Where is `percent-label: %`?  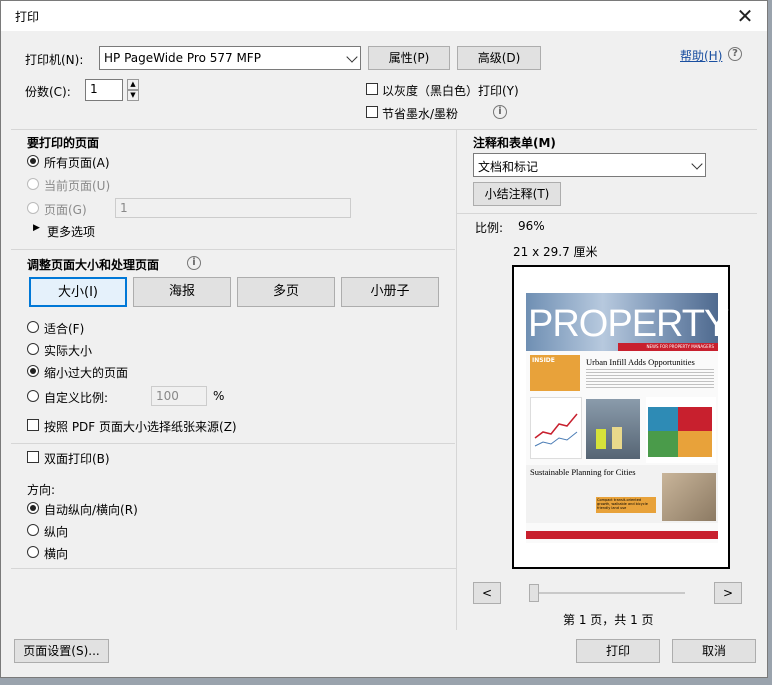 percent-label: % is located at coordinates (219, 396).